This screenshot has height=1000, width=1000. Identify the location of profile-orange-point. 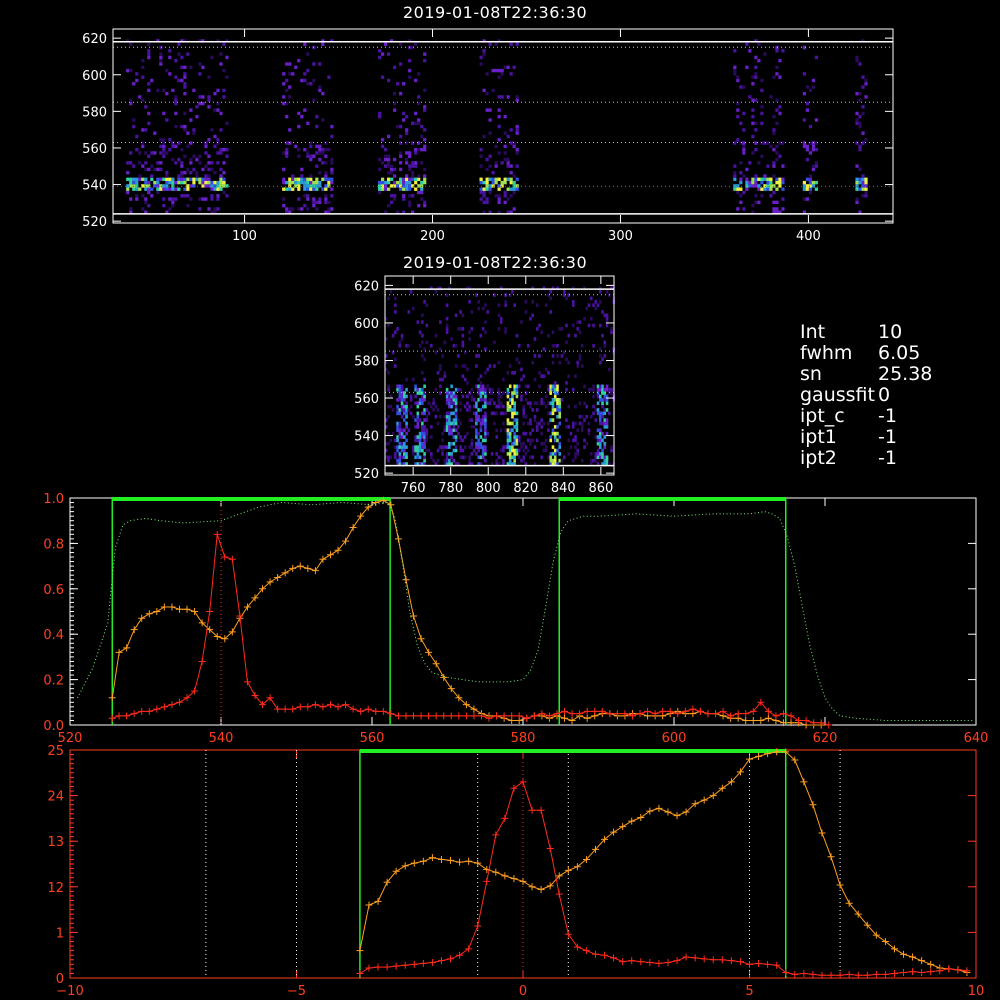
(565, 718).